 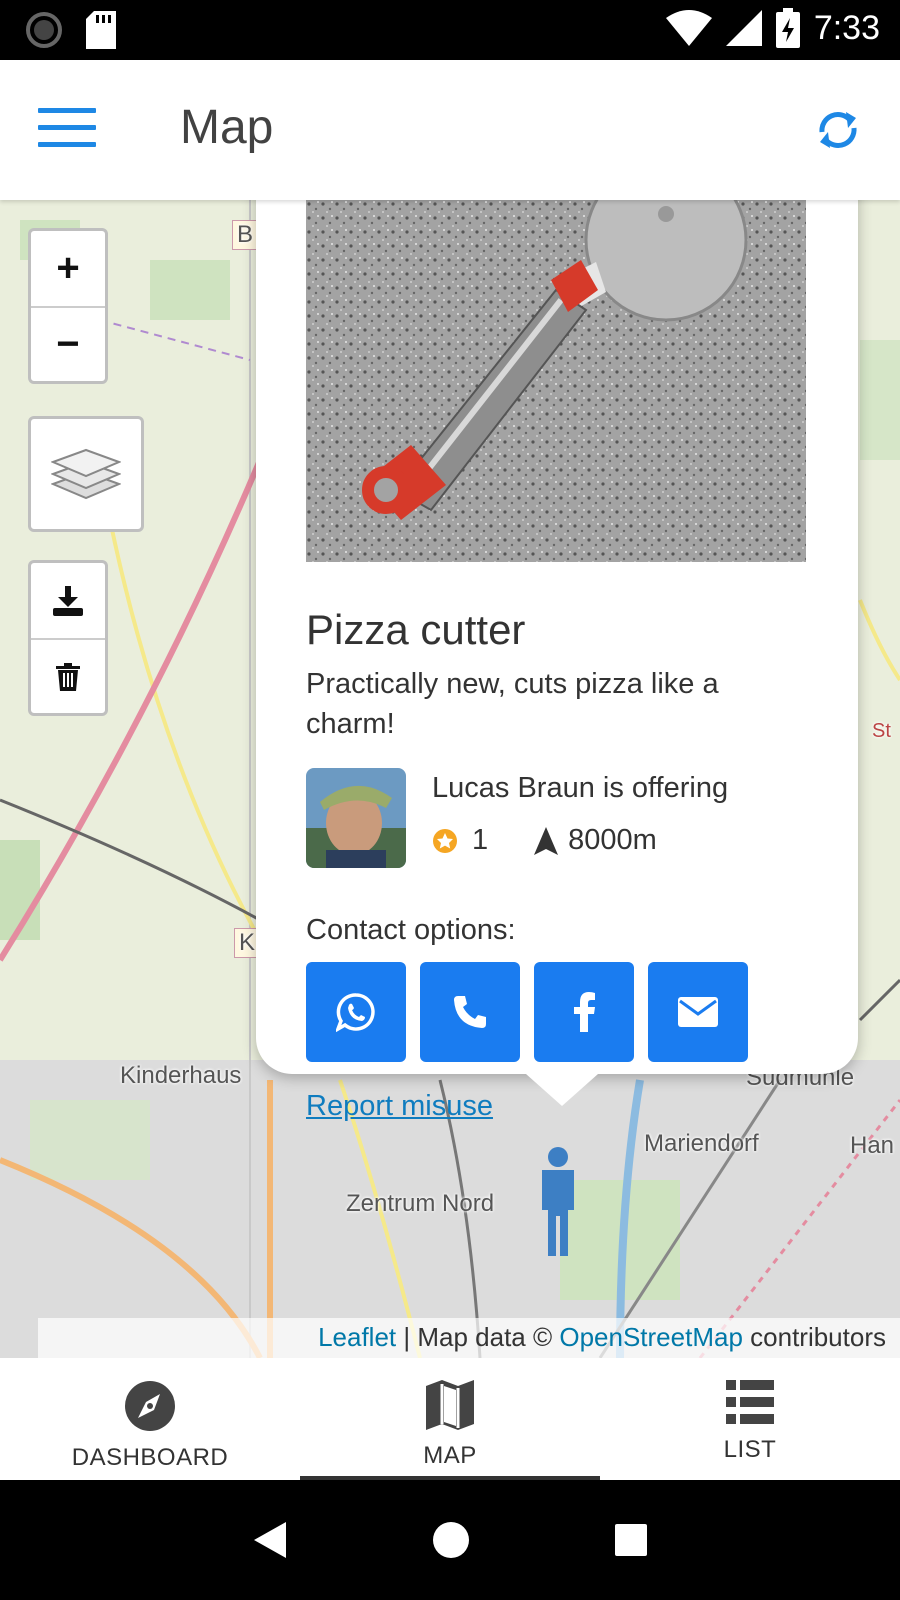 I want to click on layers-icon, so click(x=86, y=474).